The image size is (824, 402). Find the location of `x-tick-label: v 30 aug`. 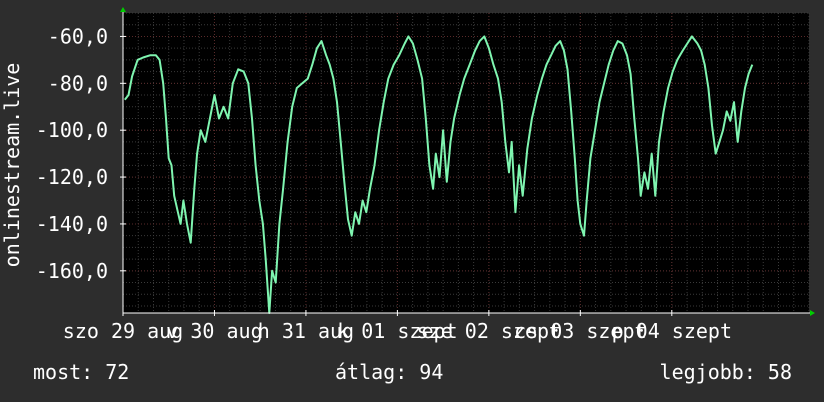

x-tick-label: v 30 aug is located at coordinates (214, 331).